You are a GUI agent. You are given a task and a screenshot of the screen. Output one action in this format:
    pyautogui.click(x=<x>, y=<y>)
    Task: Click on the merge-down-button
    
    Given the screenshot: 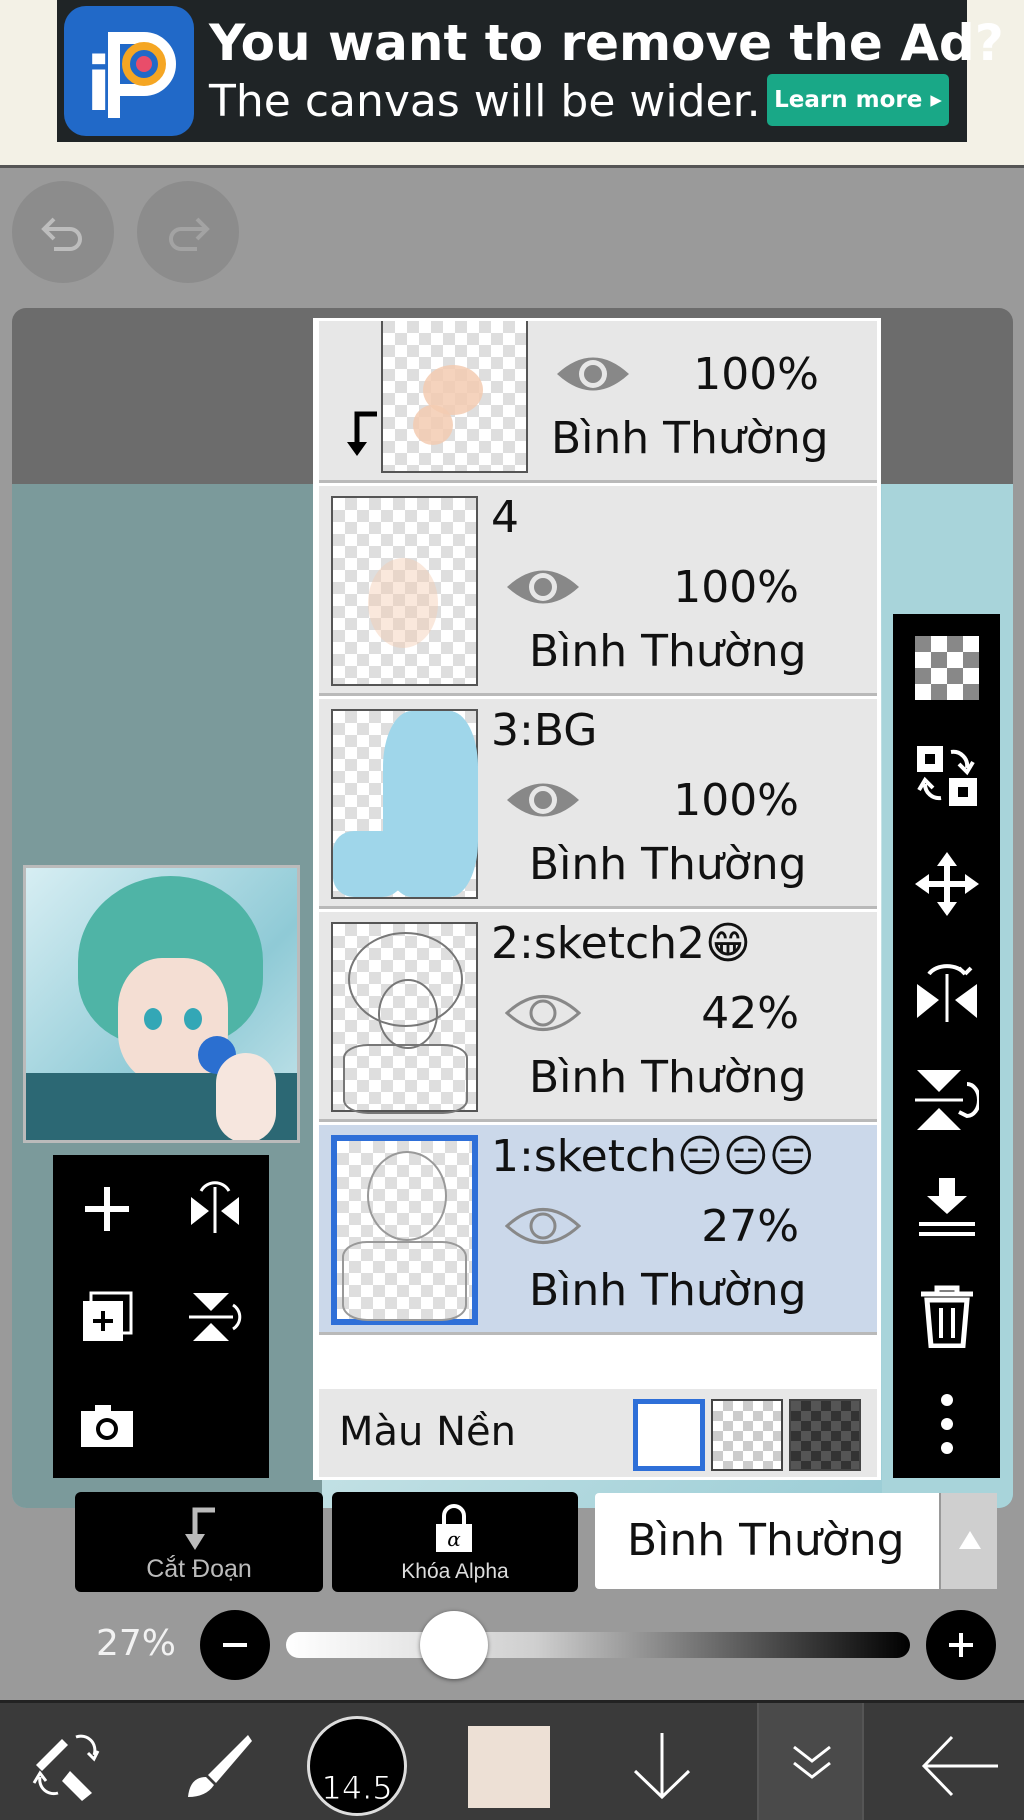 What is the action you would take?
    pyautogui.click(x=946, y=1208)
    